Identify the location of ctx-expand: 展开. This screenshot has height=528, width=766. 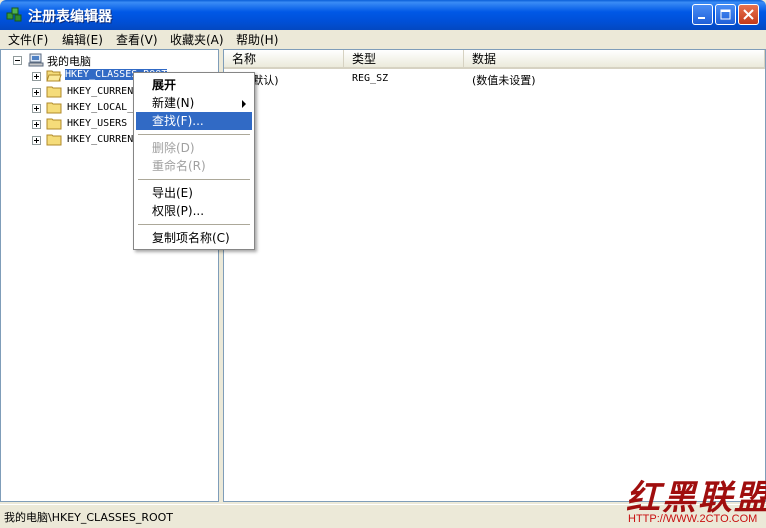
(194, 85).